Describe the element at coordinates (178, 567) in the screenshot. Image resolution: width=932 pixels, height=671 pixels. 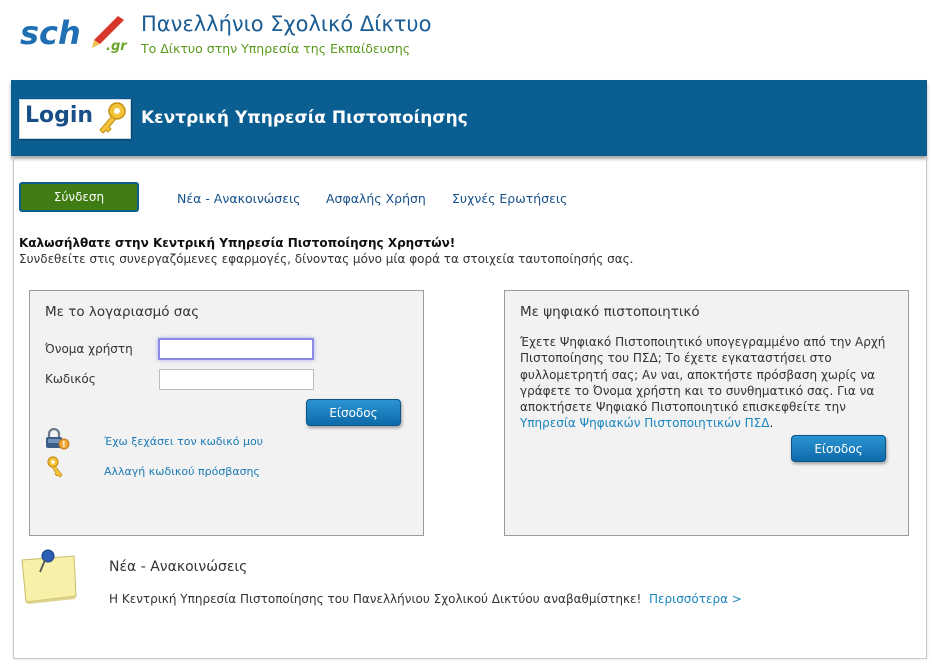
I see `news-title: Νέα - Ανακοινώσεις` at that location.